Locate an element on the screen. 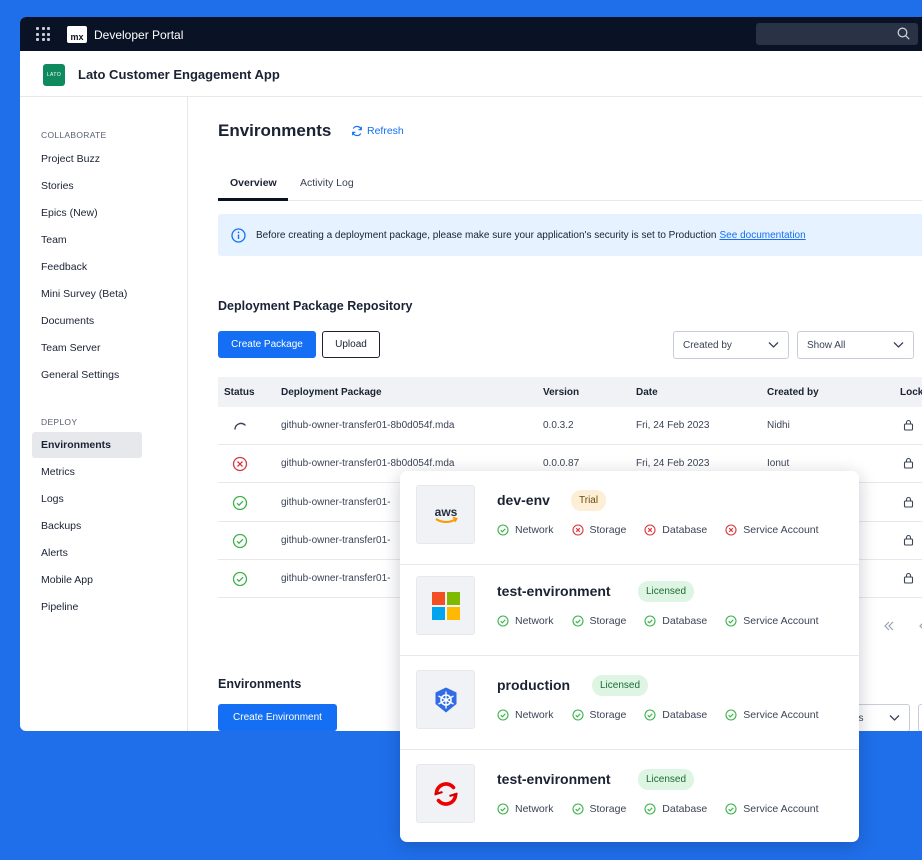 Image resolution: width=922 pixels, height=860 pixels. sidebar-item-project-buzz: Project Buzz is located at coordinates (87, 159).